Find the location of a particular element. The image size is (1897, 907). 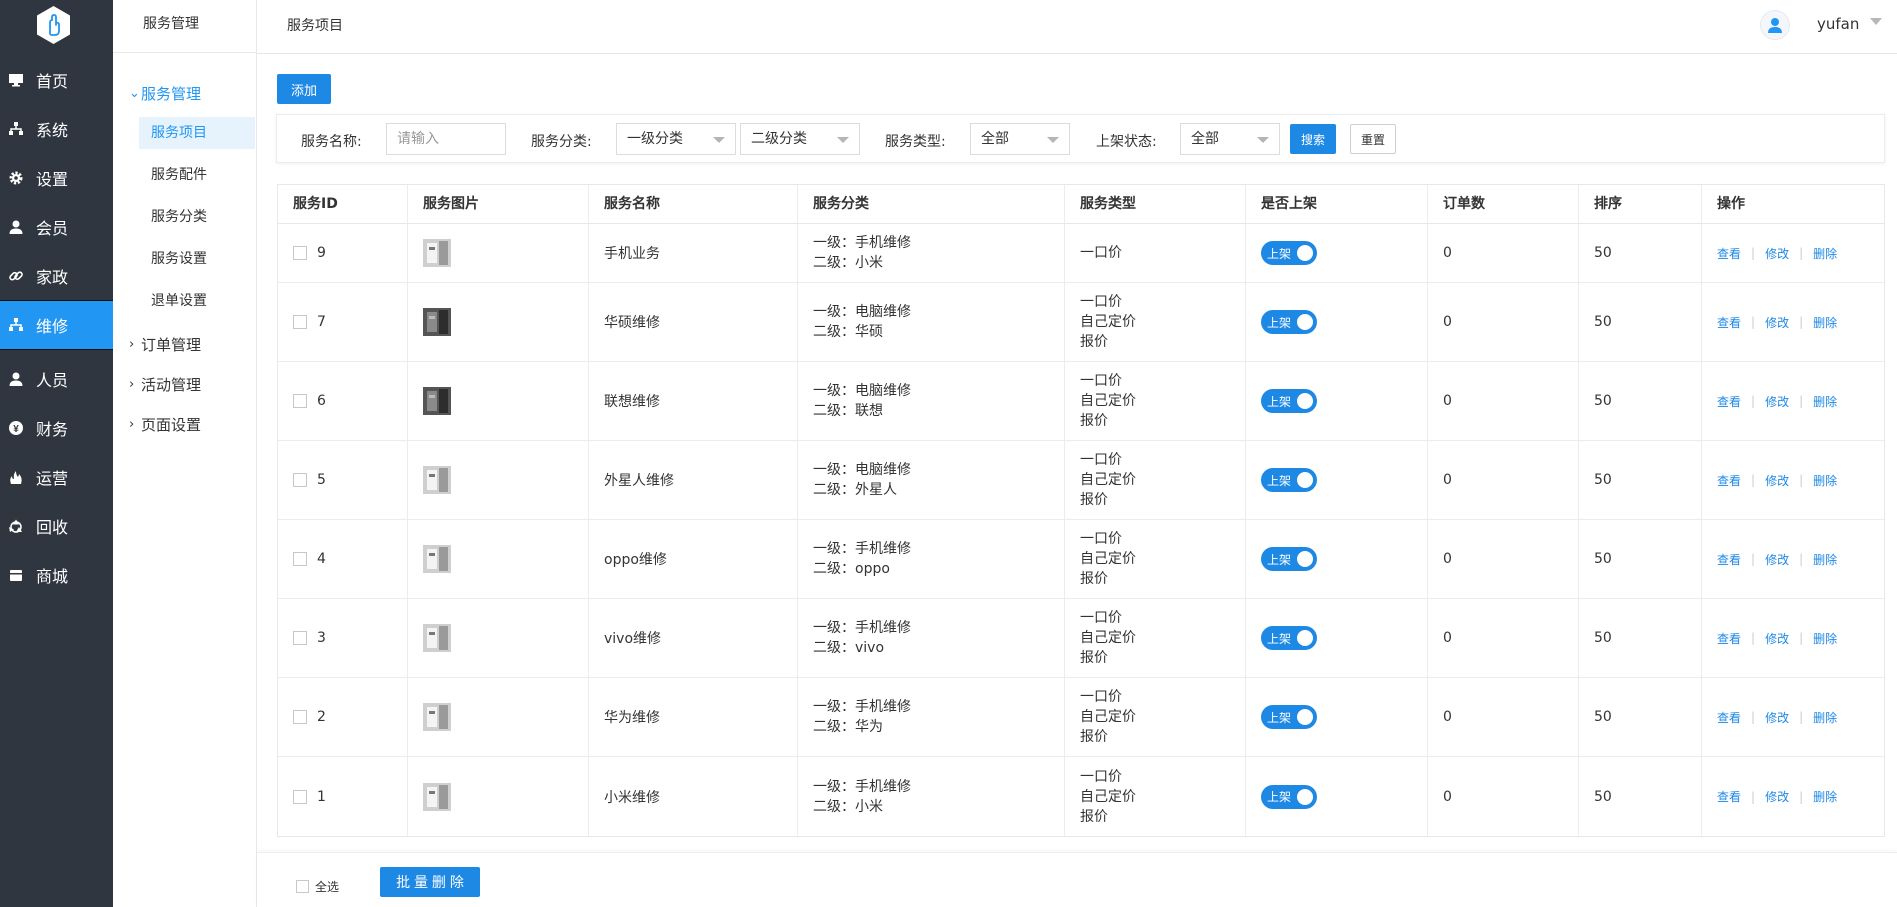

chevron-right-icon: › is located at coordinates (132, 424).